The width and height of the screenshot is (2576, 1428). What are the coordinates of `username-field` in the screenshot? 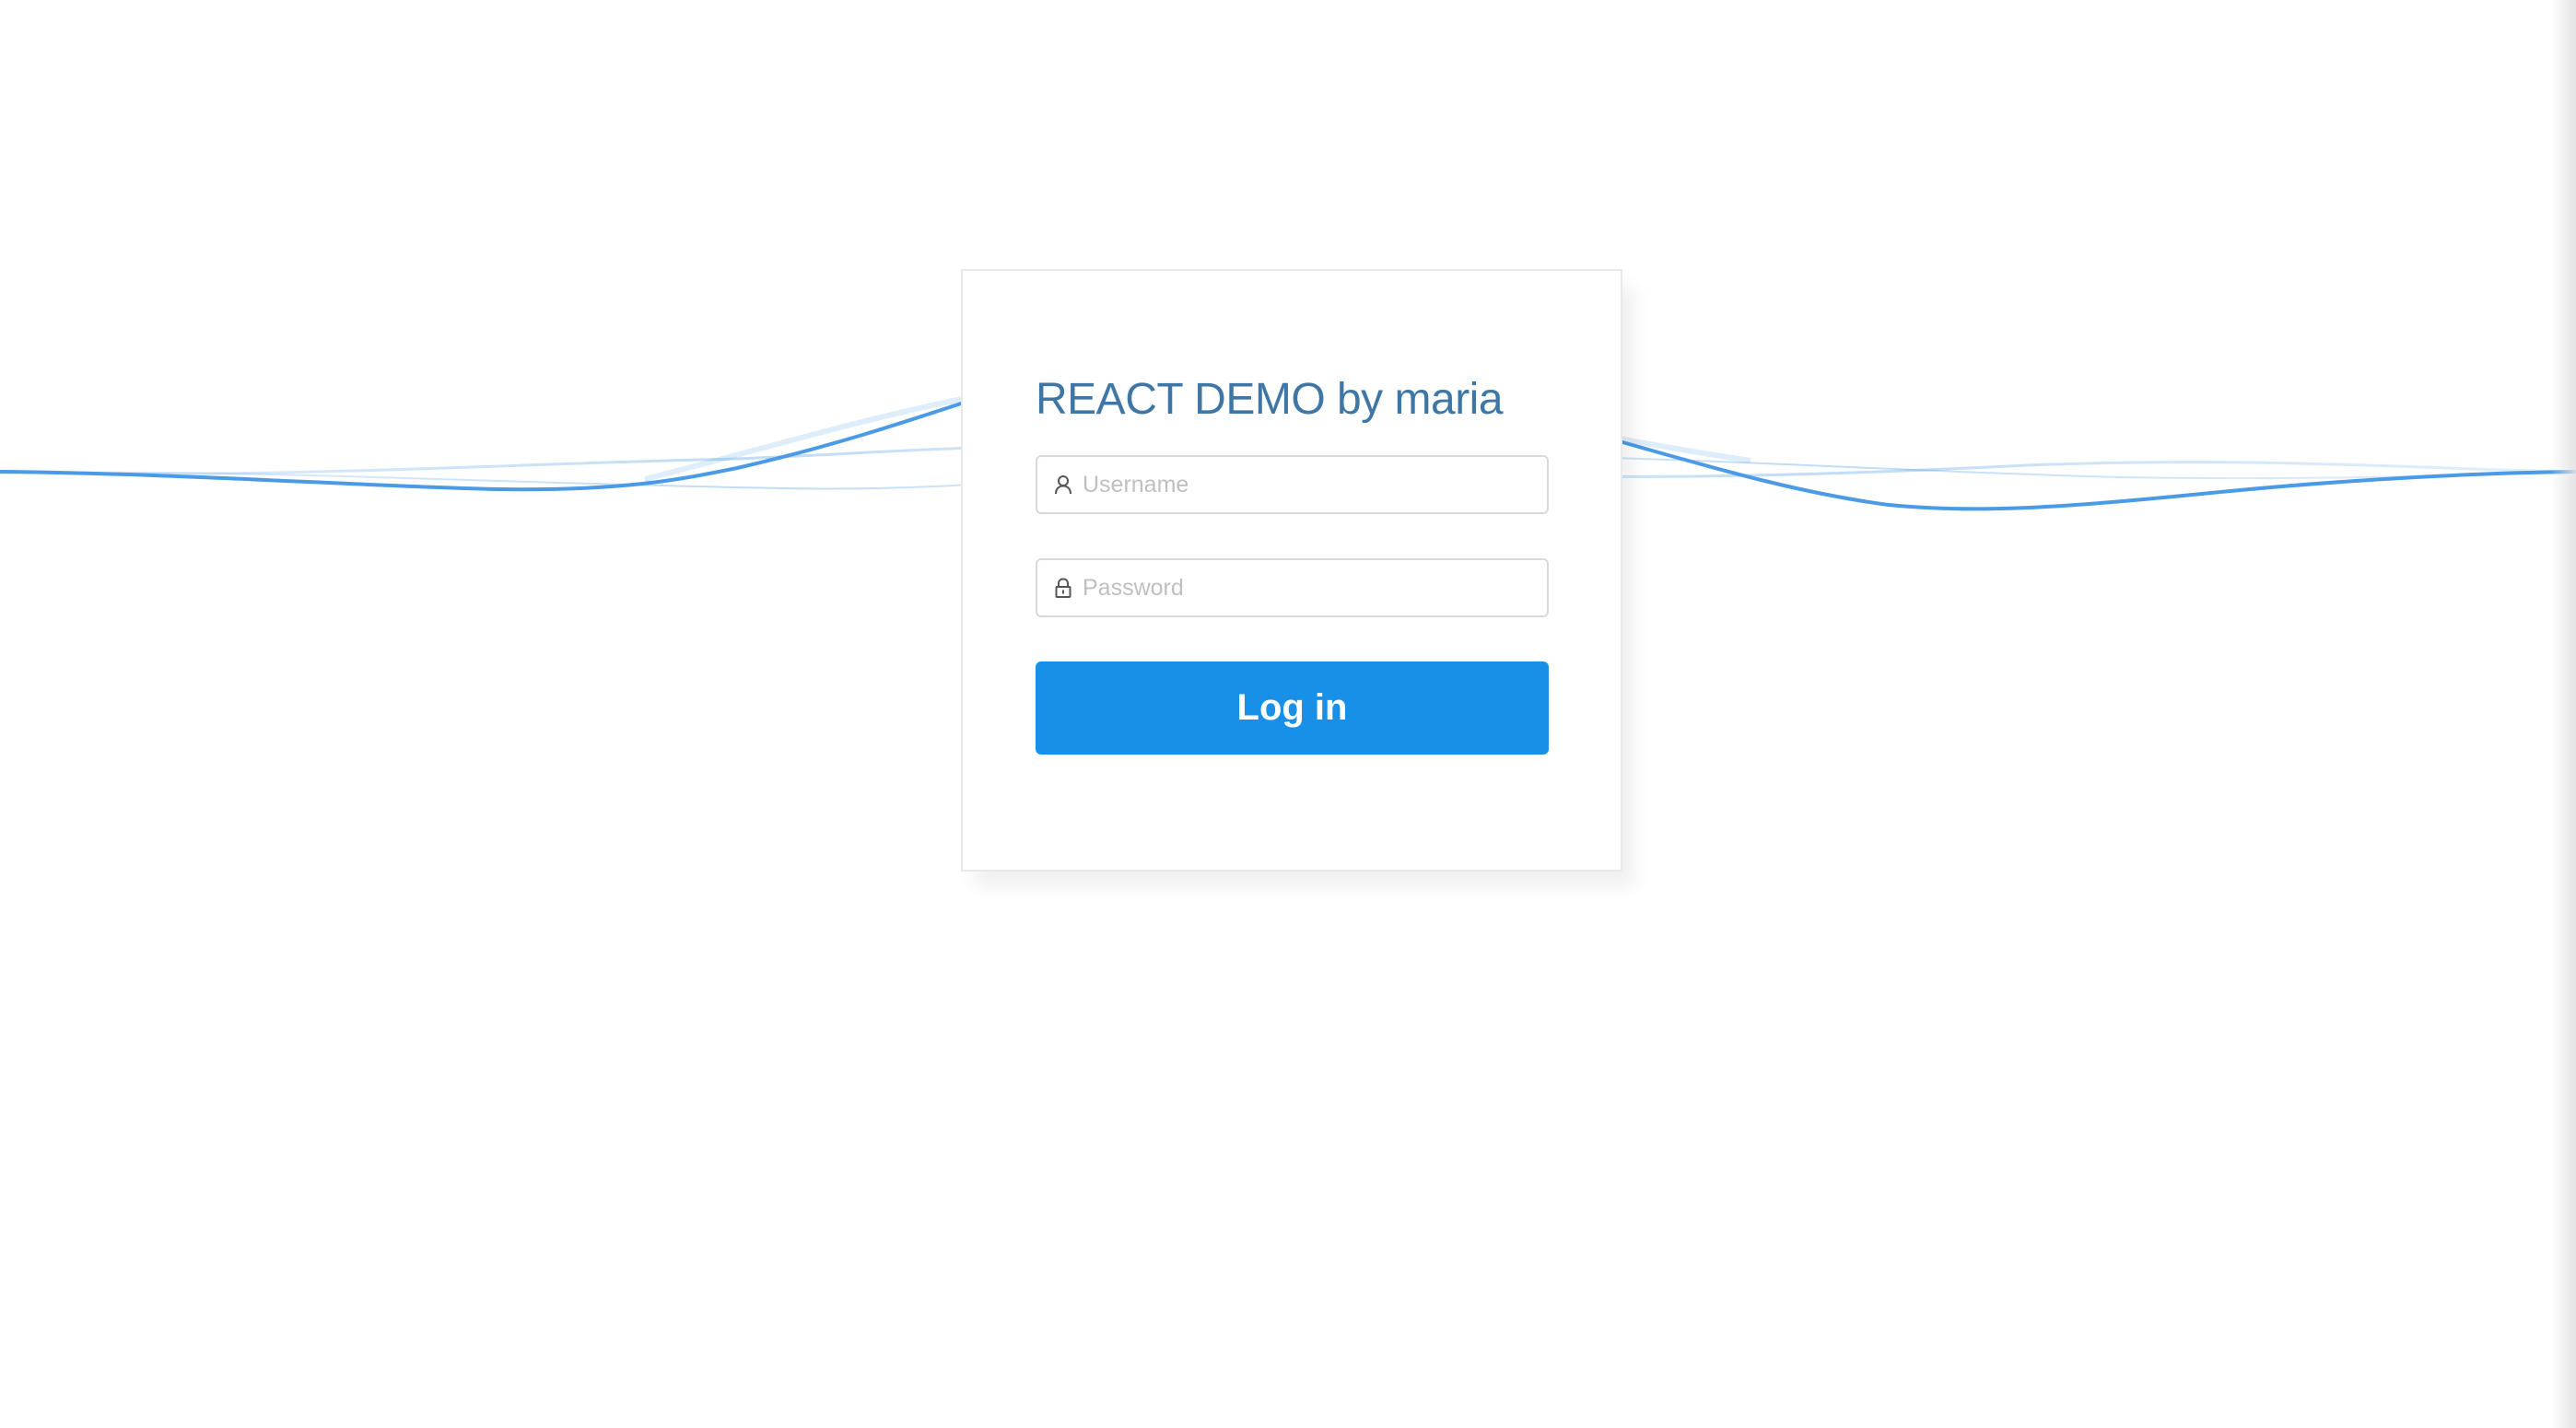 It's located at (1292, 484).